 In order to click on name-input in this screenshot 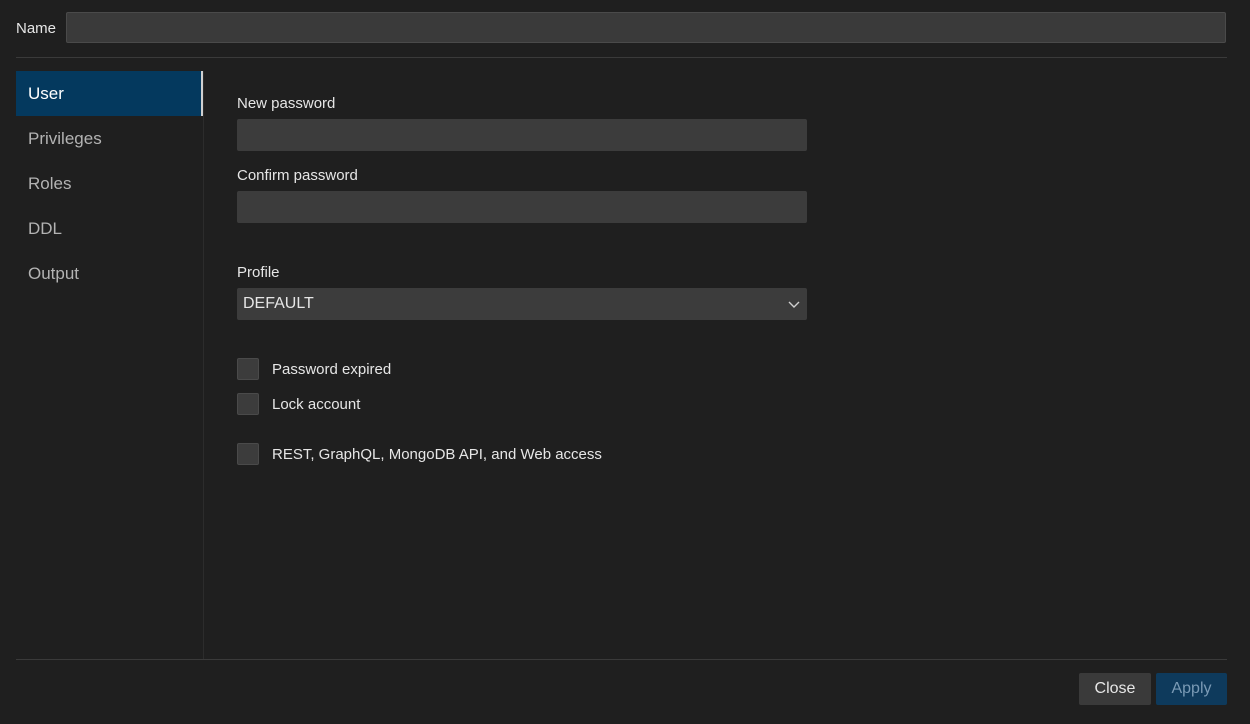, I will do `click(646, 27)`.